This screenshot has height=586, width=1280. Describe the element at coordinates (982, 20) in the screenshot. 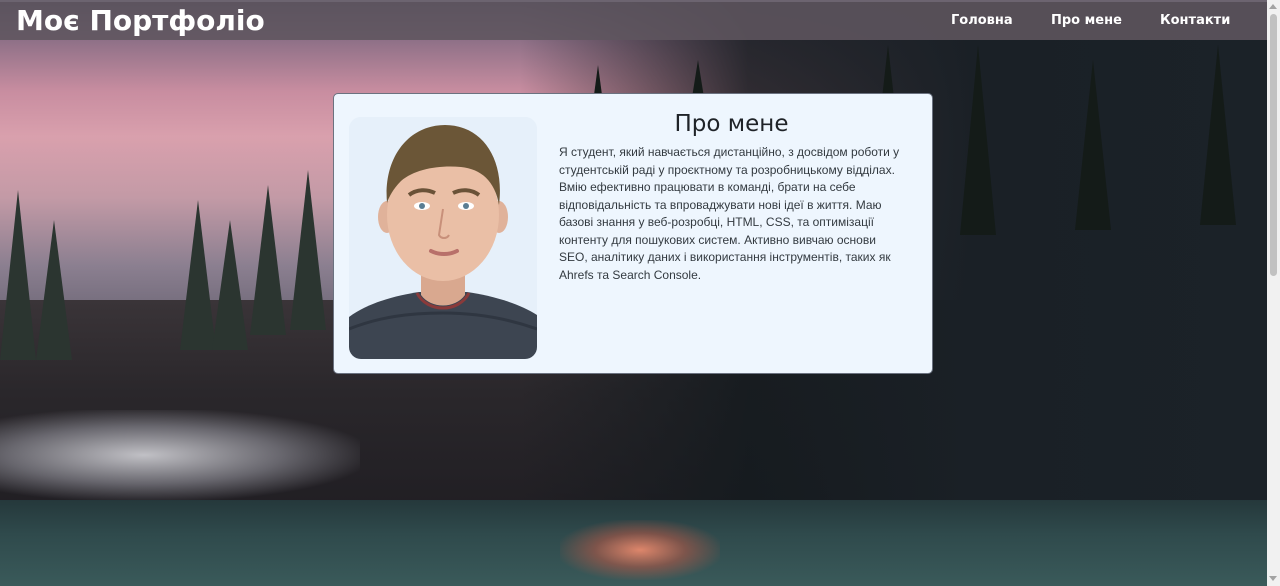

I see `nav-link-home: Головна` at that location.